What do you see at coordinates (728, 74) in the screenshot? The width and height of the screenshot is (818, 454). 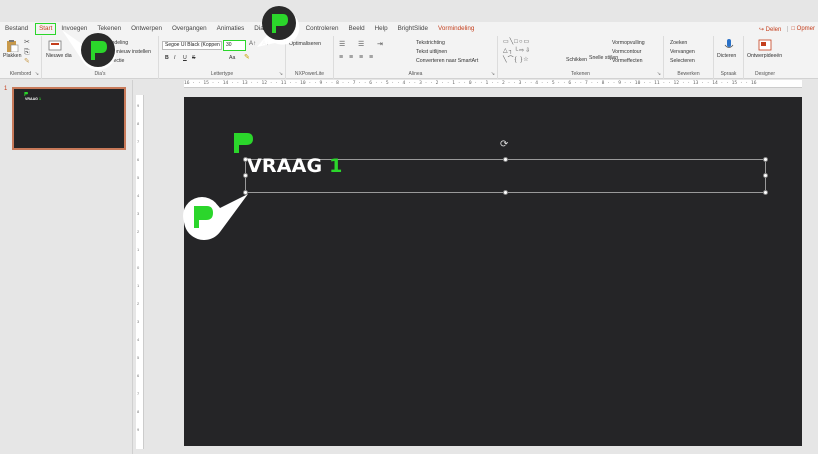 I see `voice-label: Spraak` at bounding box center [728, 74].